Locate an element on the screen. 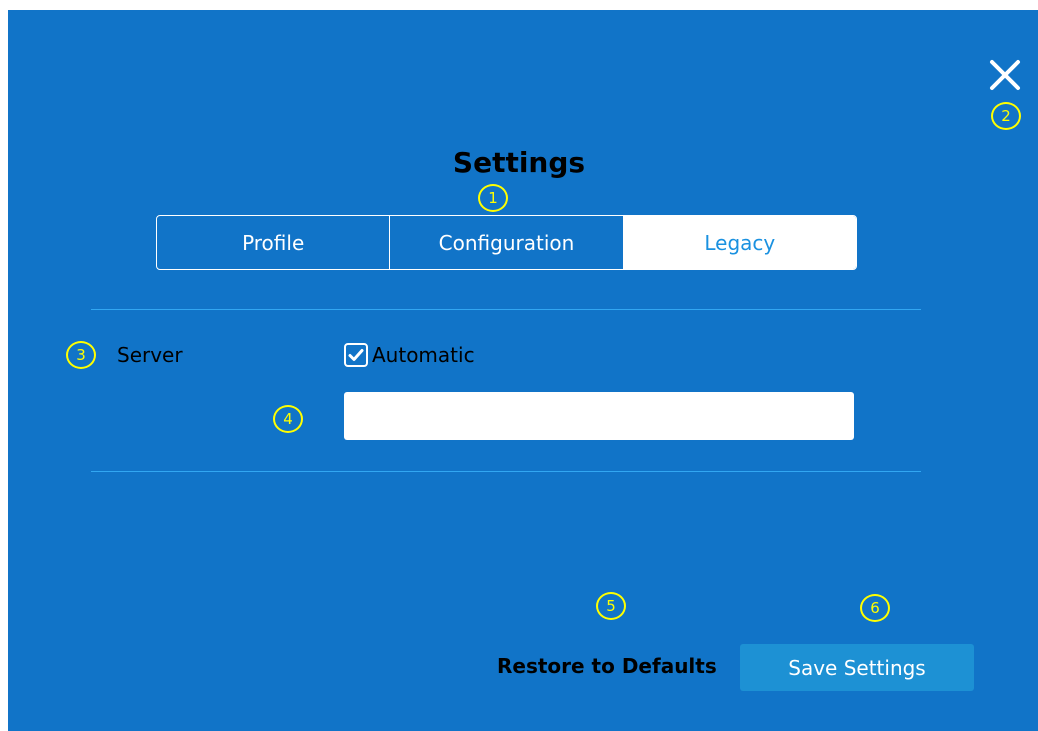 The width and height of the screenshot is (1038, 731). automatic-checkbox is located at coordinates (356, 355).